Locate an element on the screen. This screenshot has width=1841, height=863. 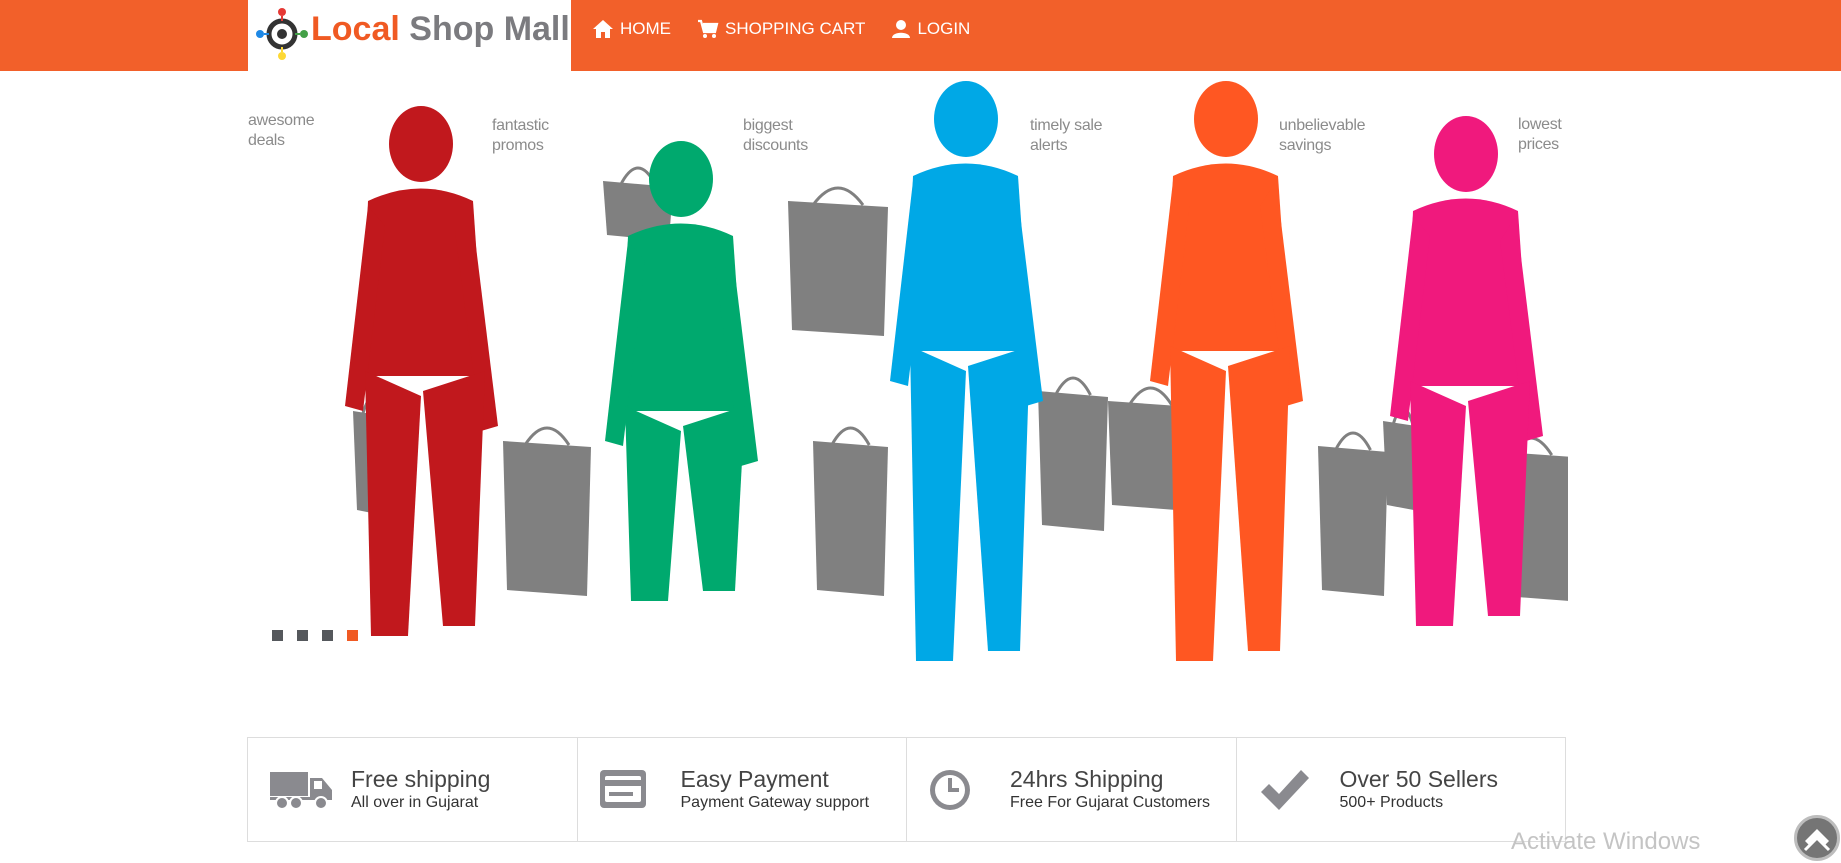
shopper-blue is located at coordinates (966, 371).